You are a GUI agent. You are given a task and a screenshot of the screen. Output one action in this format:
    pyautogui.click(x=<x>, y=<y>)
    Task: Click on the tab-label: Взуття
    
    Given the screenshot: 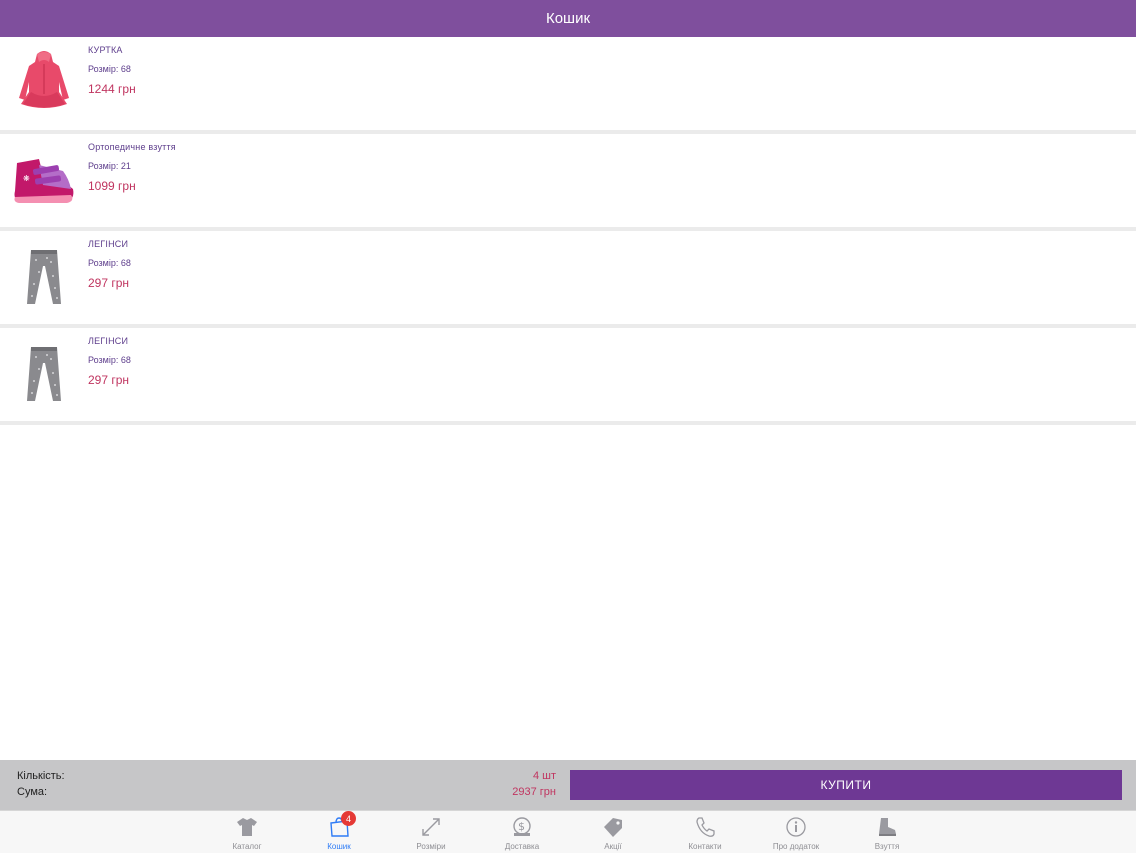 What is the action you would take?
    pyautogui.click(x=887, y=846)
    